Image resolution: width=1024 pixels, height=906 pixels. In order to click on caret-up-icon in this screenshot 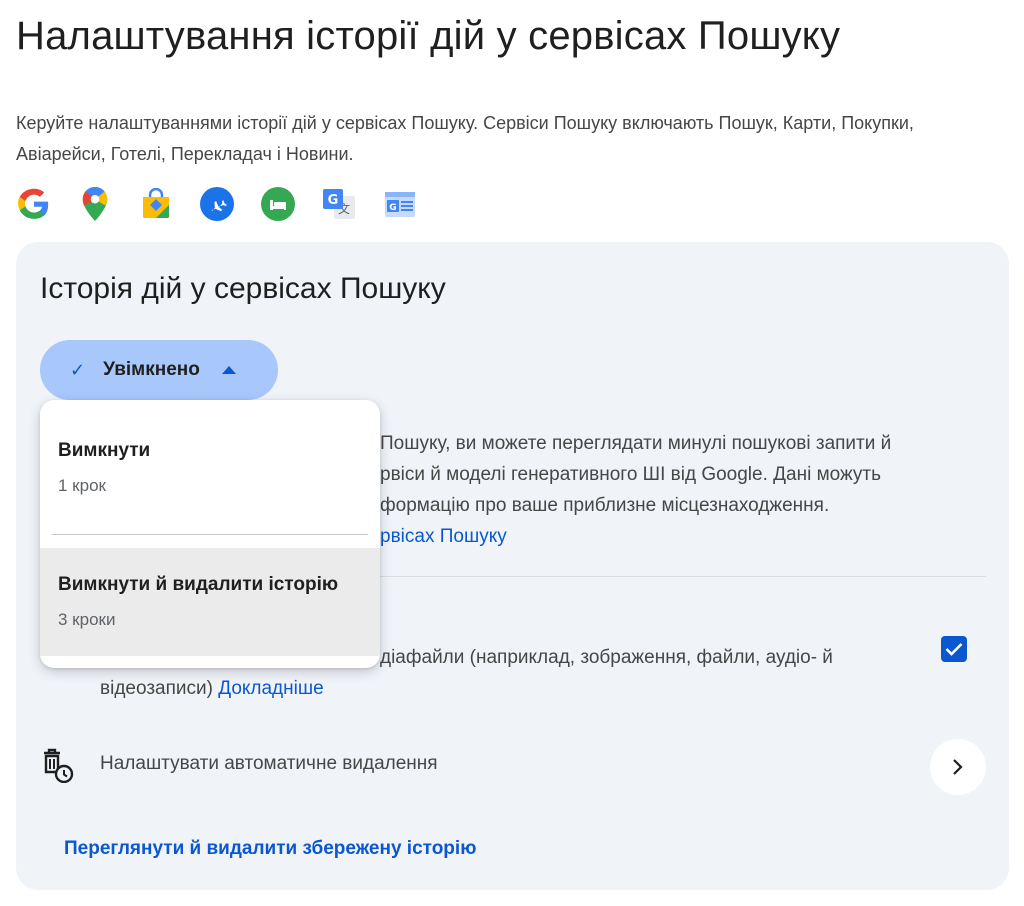, I will do `click(228, 370)`.